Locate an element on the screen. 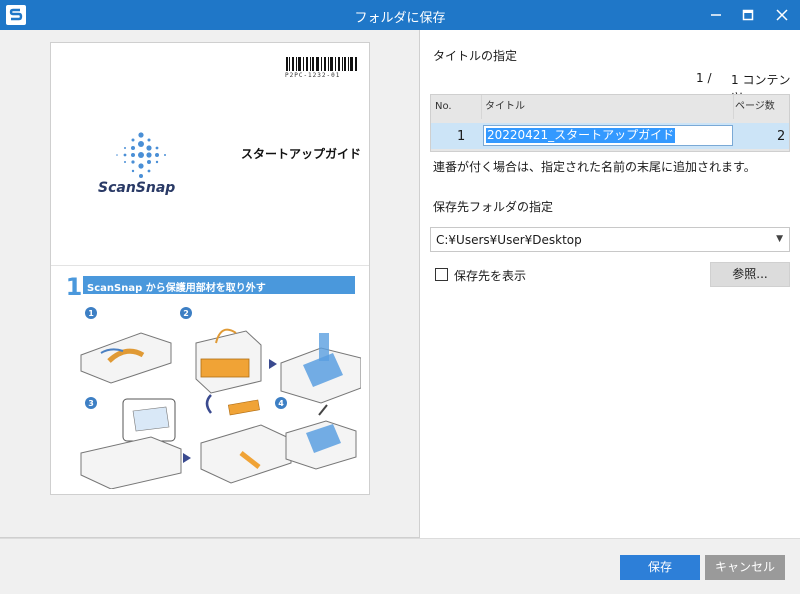 This screenshot has width=800, height=594. minimize-icon is located at coordinates (716, 15).